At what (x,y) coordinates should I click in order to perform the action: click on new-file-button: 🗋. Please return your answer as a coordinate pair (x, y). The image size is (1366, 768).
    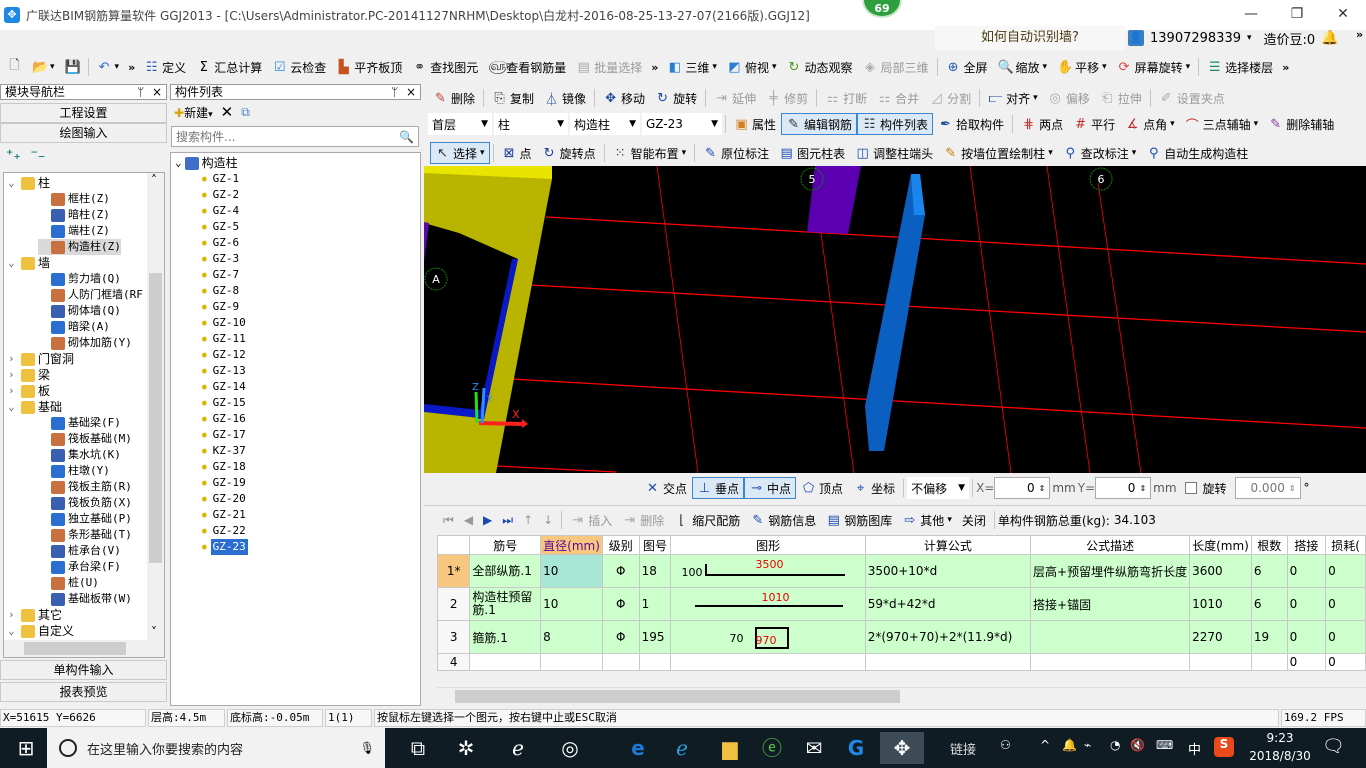
    Looking at the image, I should click on (14, 67).